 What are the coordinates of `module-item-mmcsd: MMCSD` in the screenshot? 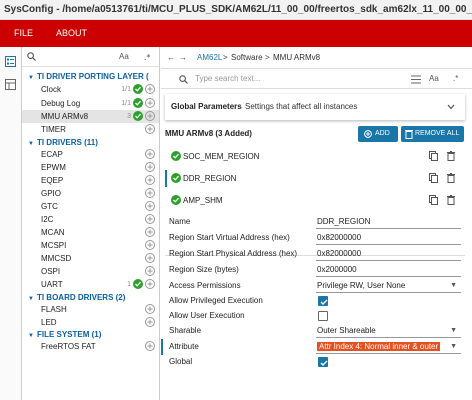 It's located at (90, 258).